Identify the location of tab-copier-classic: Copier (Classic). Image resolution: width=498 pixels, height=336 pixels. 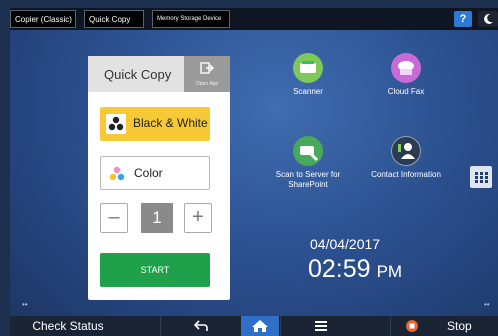
(43, 19).